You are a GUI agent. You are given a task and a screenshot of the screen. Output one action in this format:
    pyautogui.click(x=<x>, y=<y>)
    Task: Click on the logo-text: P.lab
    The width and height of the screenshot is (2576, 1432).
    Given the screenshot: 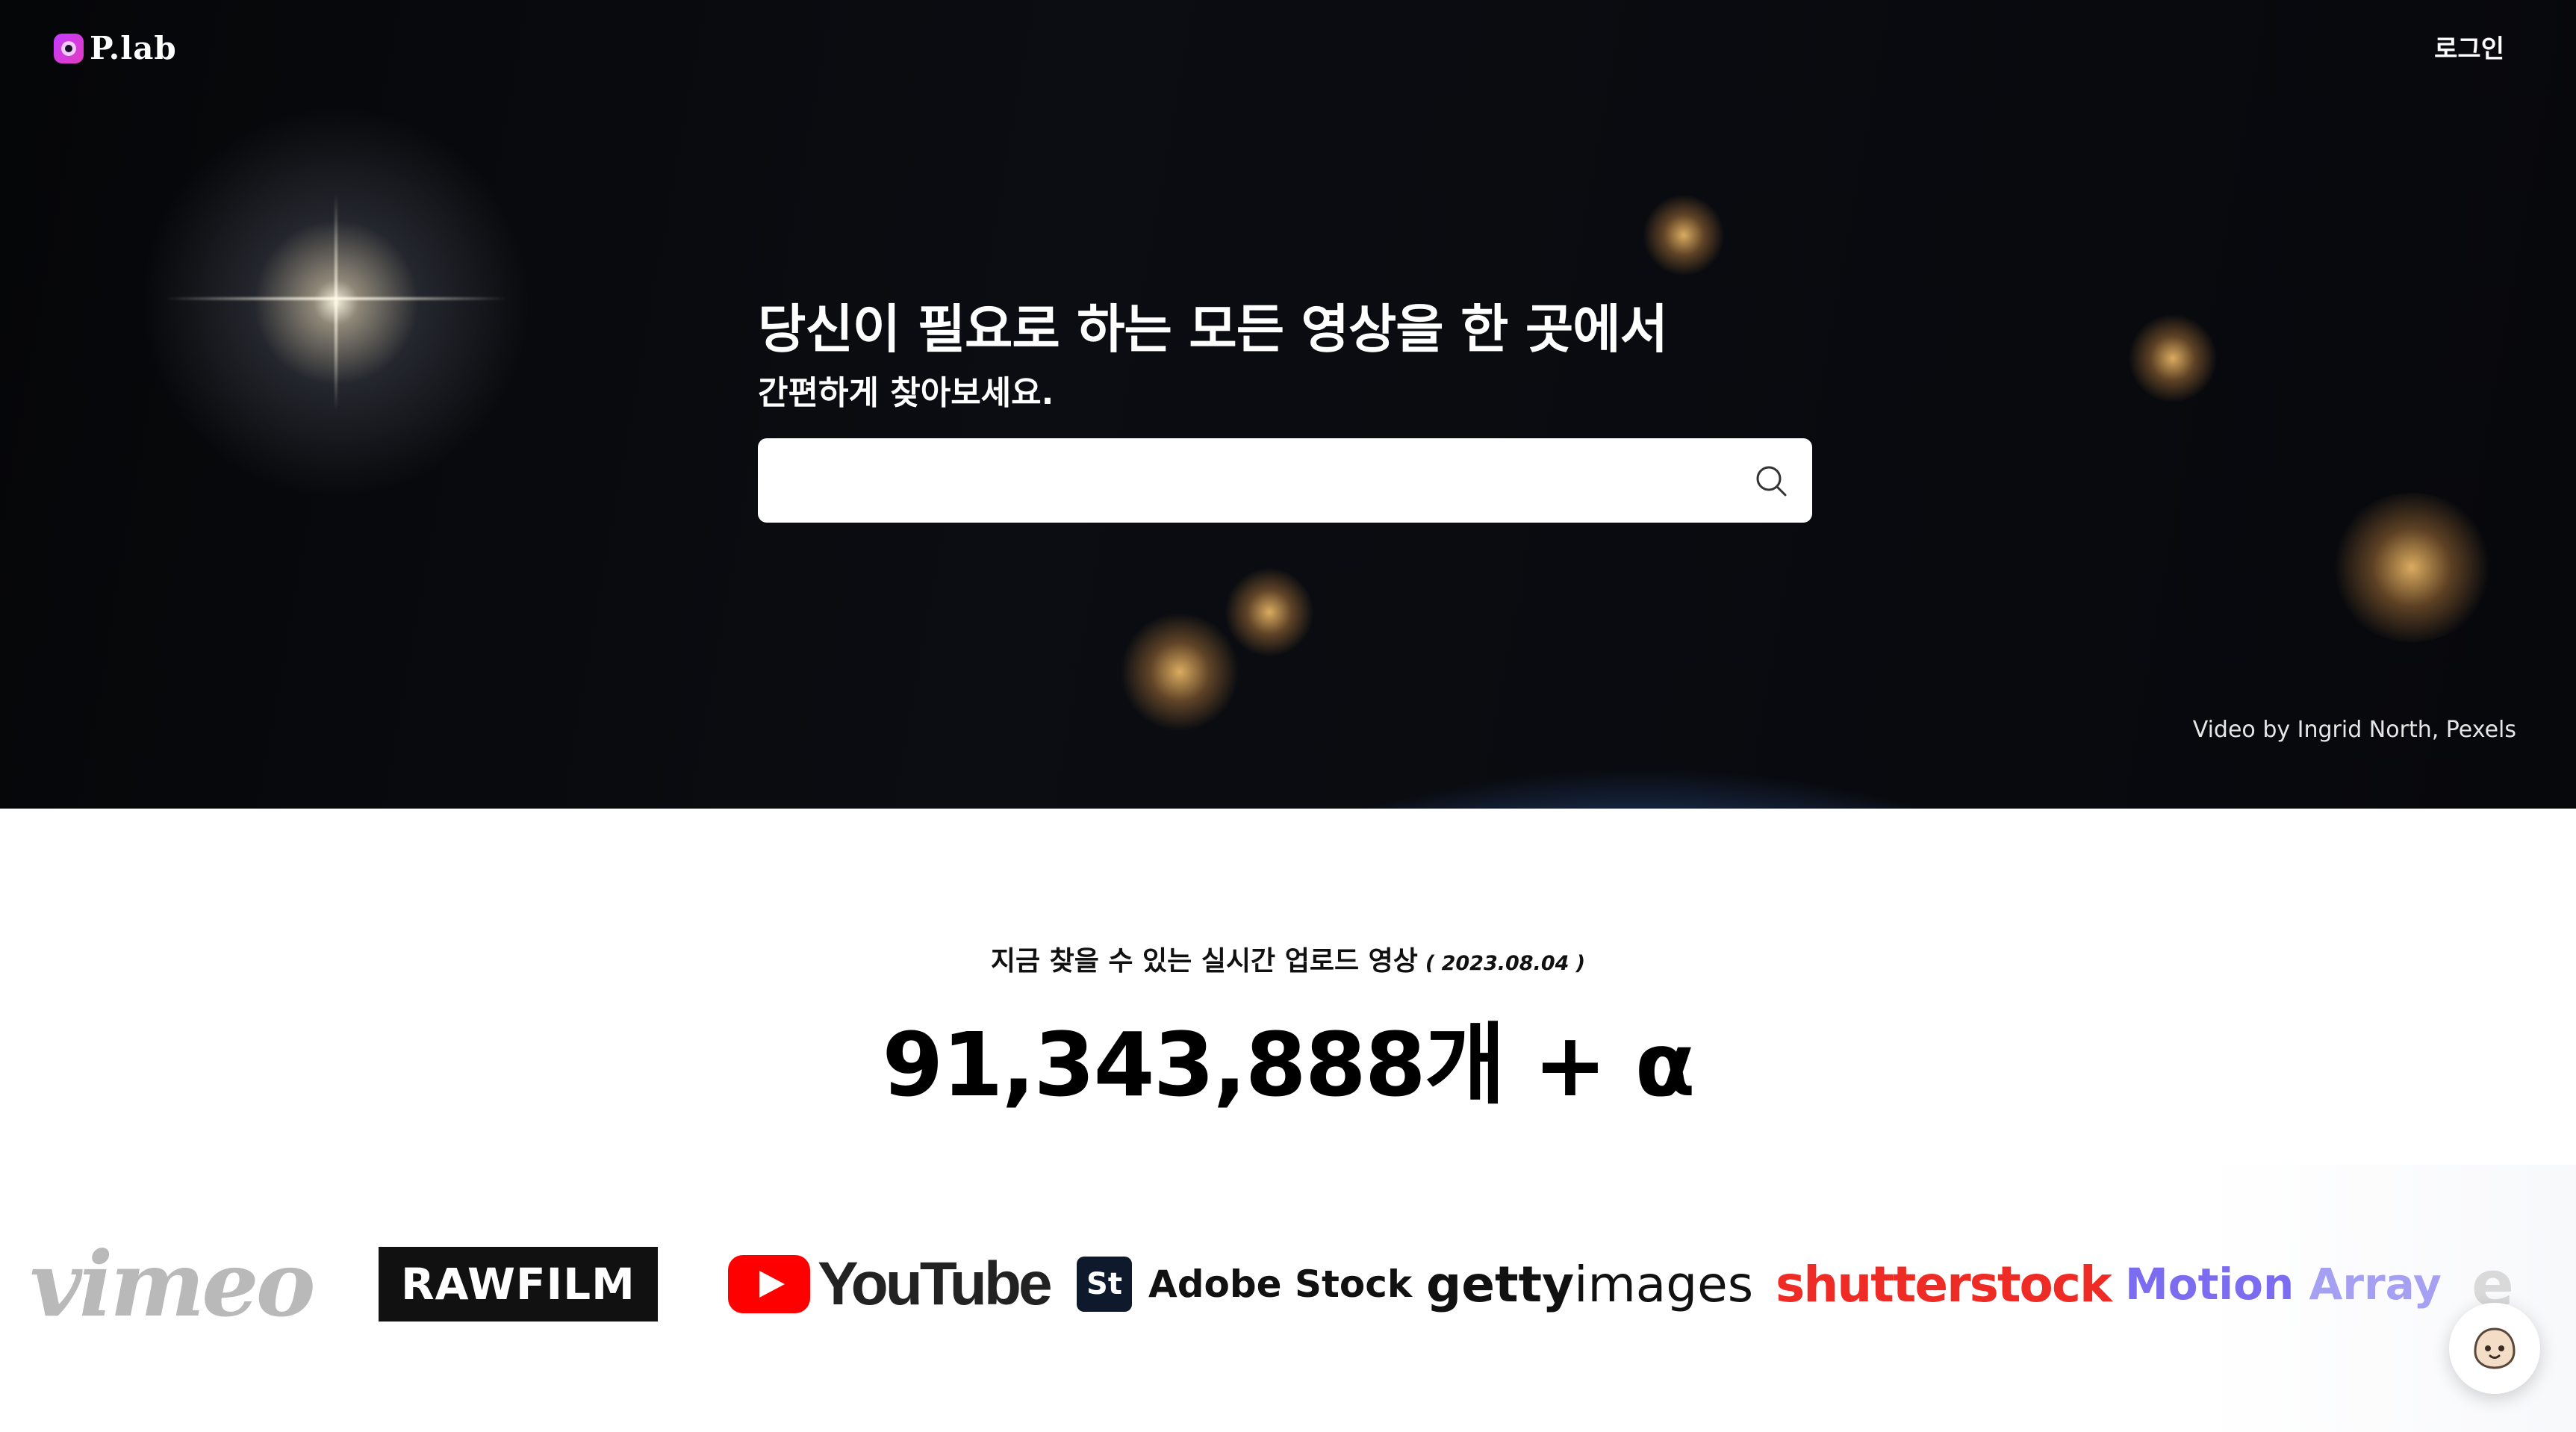 What is the action you would take?
    pyautogui.click(x=133, y=48)
    